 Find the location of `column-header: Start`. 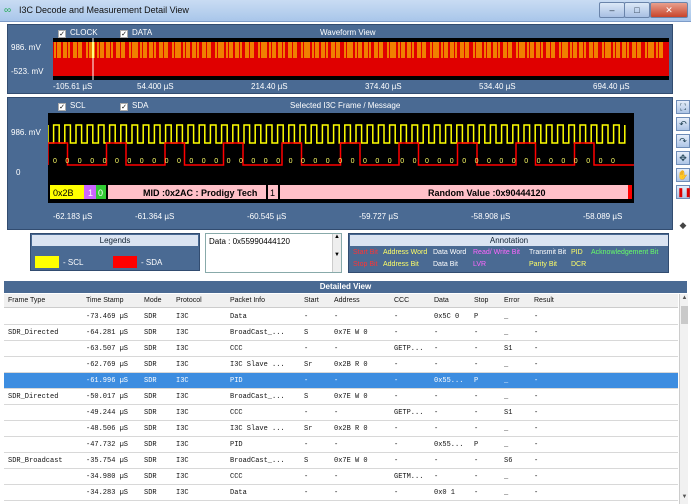

column-header: Start is located at coordinates (311, 300).